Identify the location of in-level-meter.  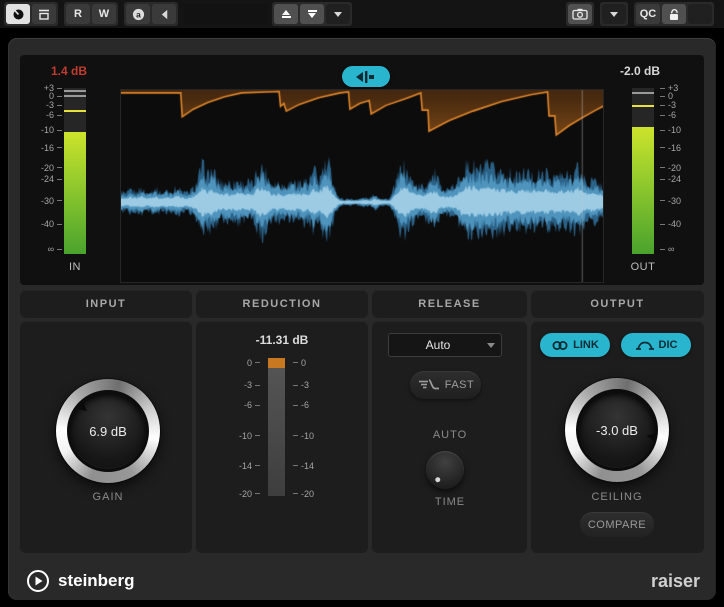
(75, 171).